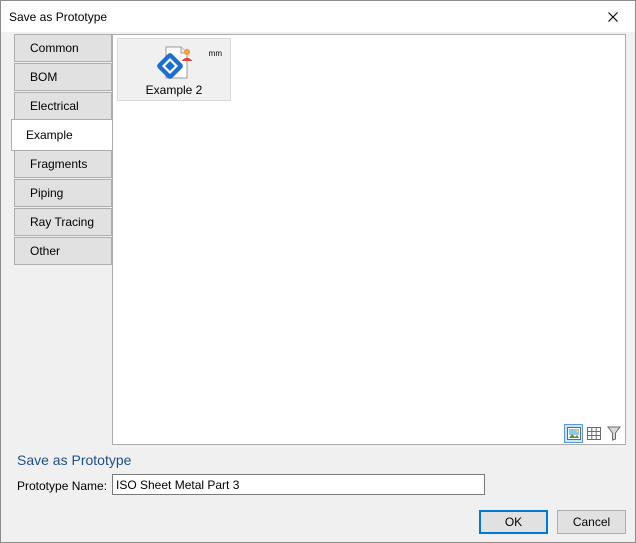 The height and width of the screenshot is (543, 636). I want to click on tab-common: Common, so click(63, 48).